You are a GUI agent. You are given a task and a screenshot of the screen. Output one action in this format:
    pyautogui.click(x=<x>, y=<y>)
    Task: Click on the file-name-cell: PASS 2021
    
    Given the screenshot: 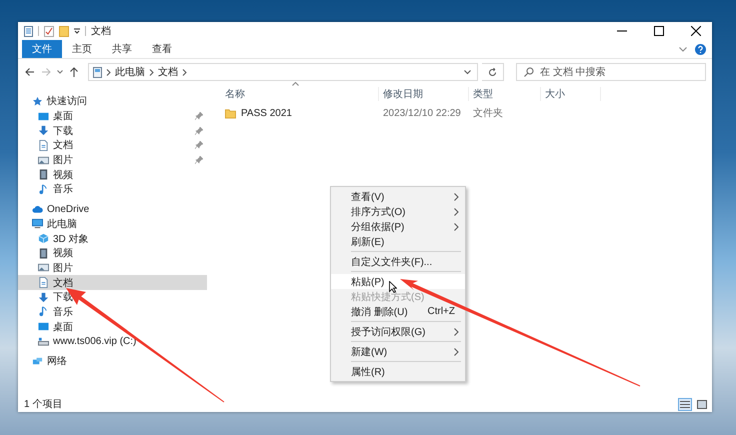 What is the action you would take?
    pyautogui.click(x=300, y=113)
    